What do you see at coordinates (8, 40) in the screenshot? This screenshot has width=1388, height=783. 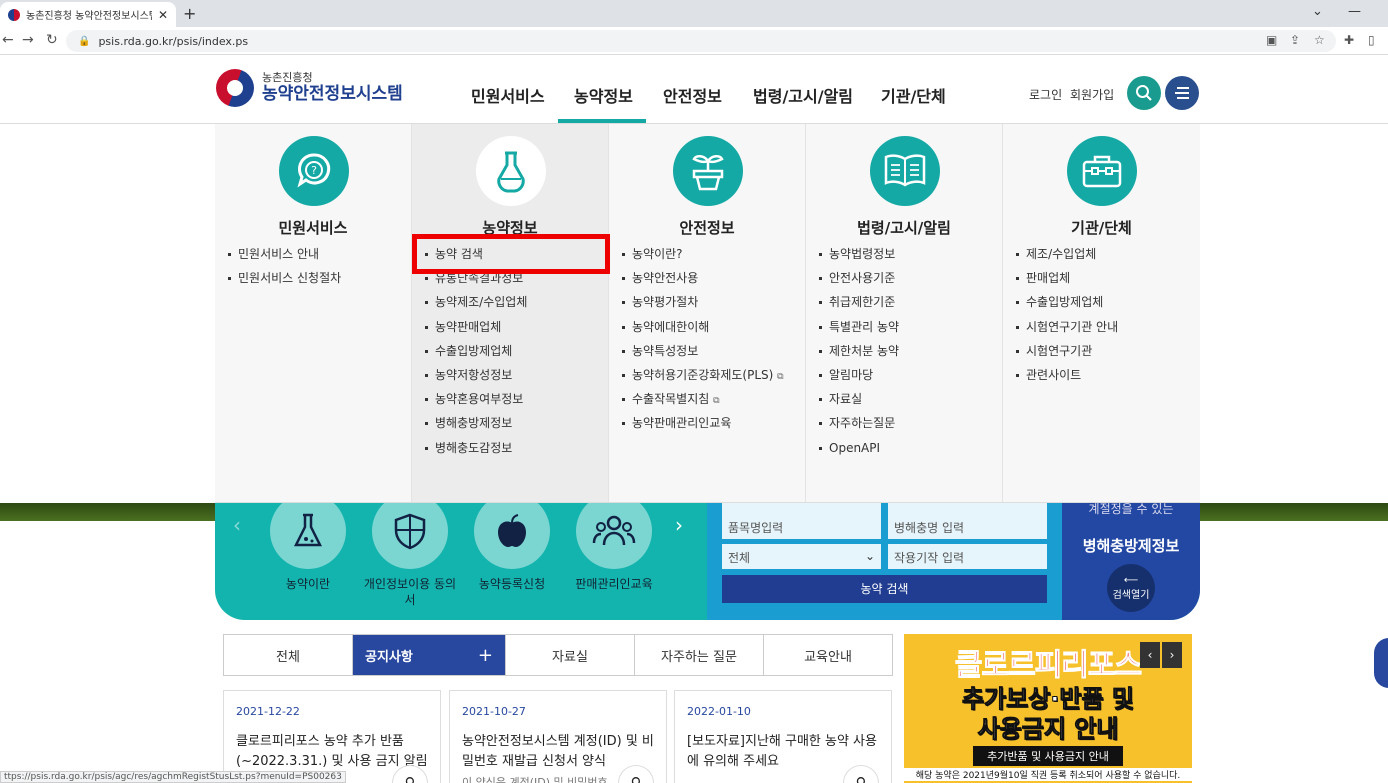 I see `back-icon: ←` at bounding box center [8, 40].